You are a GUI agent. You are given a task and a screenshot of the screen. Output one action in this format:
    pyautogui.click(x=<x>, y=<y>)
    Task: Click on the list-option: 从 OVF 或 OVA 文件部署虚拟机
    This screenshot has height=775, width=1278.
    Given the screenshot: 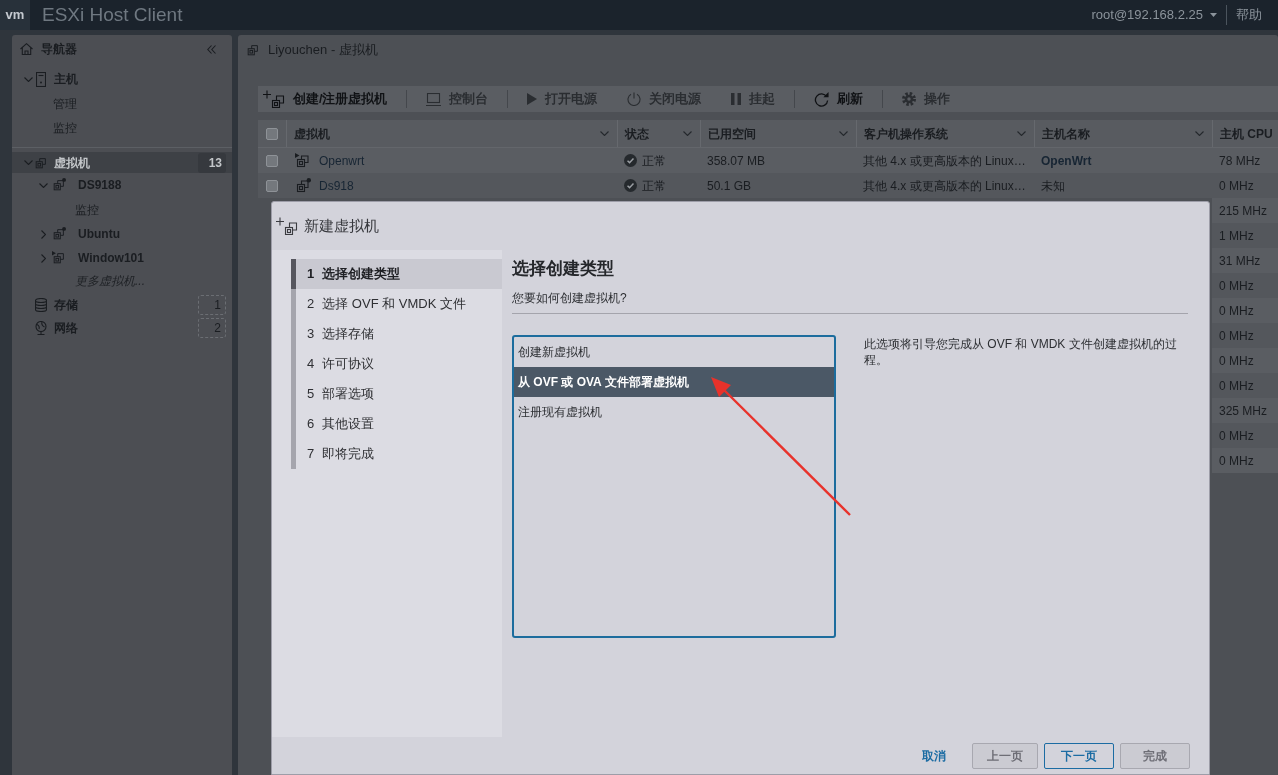 What is the action you would take?
    pyautogui.click(x=674, y=382)
    